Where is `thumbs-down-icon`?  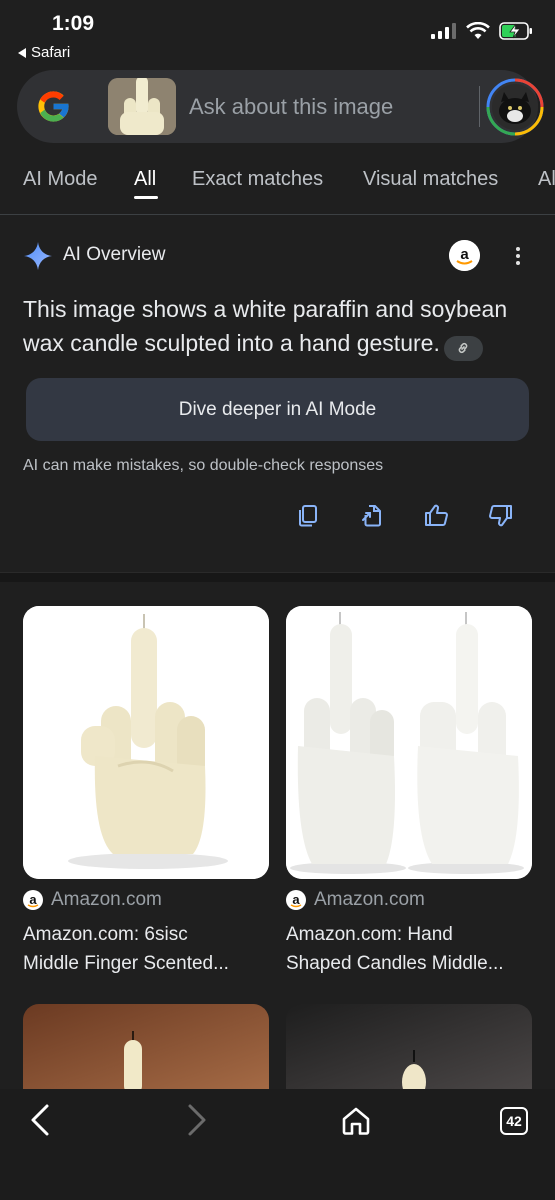
thumbs-down-icon is located at coordinates (500, 515).